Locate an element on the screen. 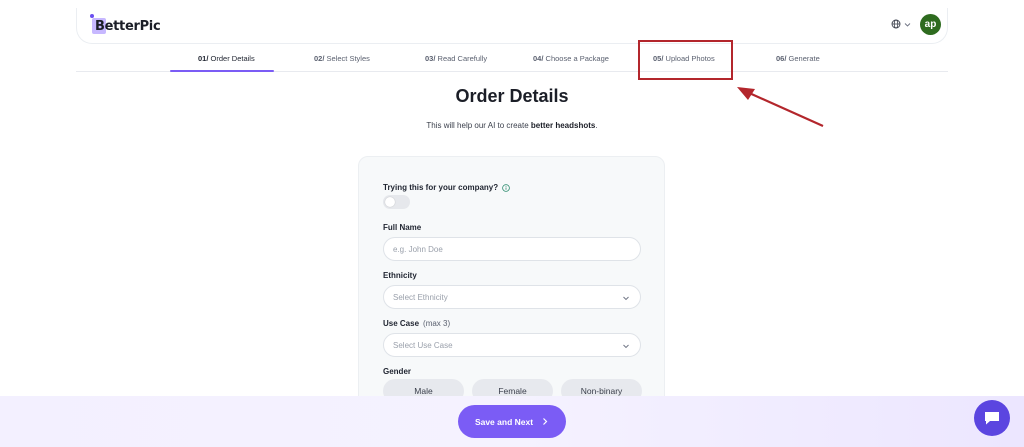 The height and width of the screenshot is (447, 1024). step-generate: 06/ Generate is located at coordinates (798, 63).